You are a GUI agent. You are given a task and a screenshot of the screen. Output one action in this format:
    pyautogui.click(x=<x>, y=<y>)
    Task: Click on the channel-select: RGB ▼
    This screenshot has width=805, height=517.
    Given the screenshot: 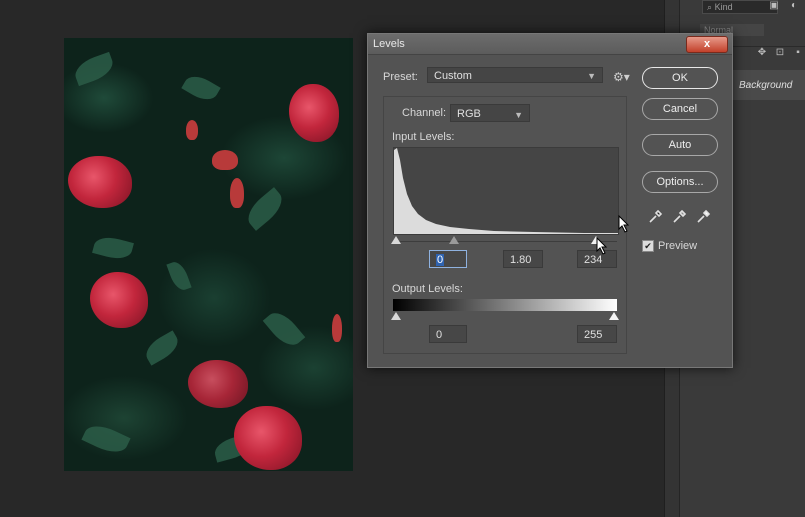 What is the action you would take?
    pyautogui.click(x=490, y=113)
    